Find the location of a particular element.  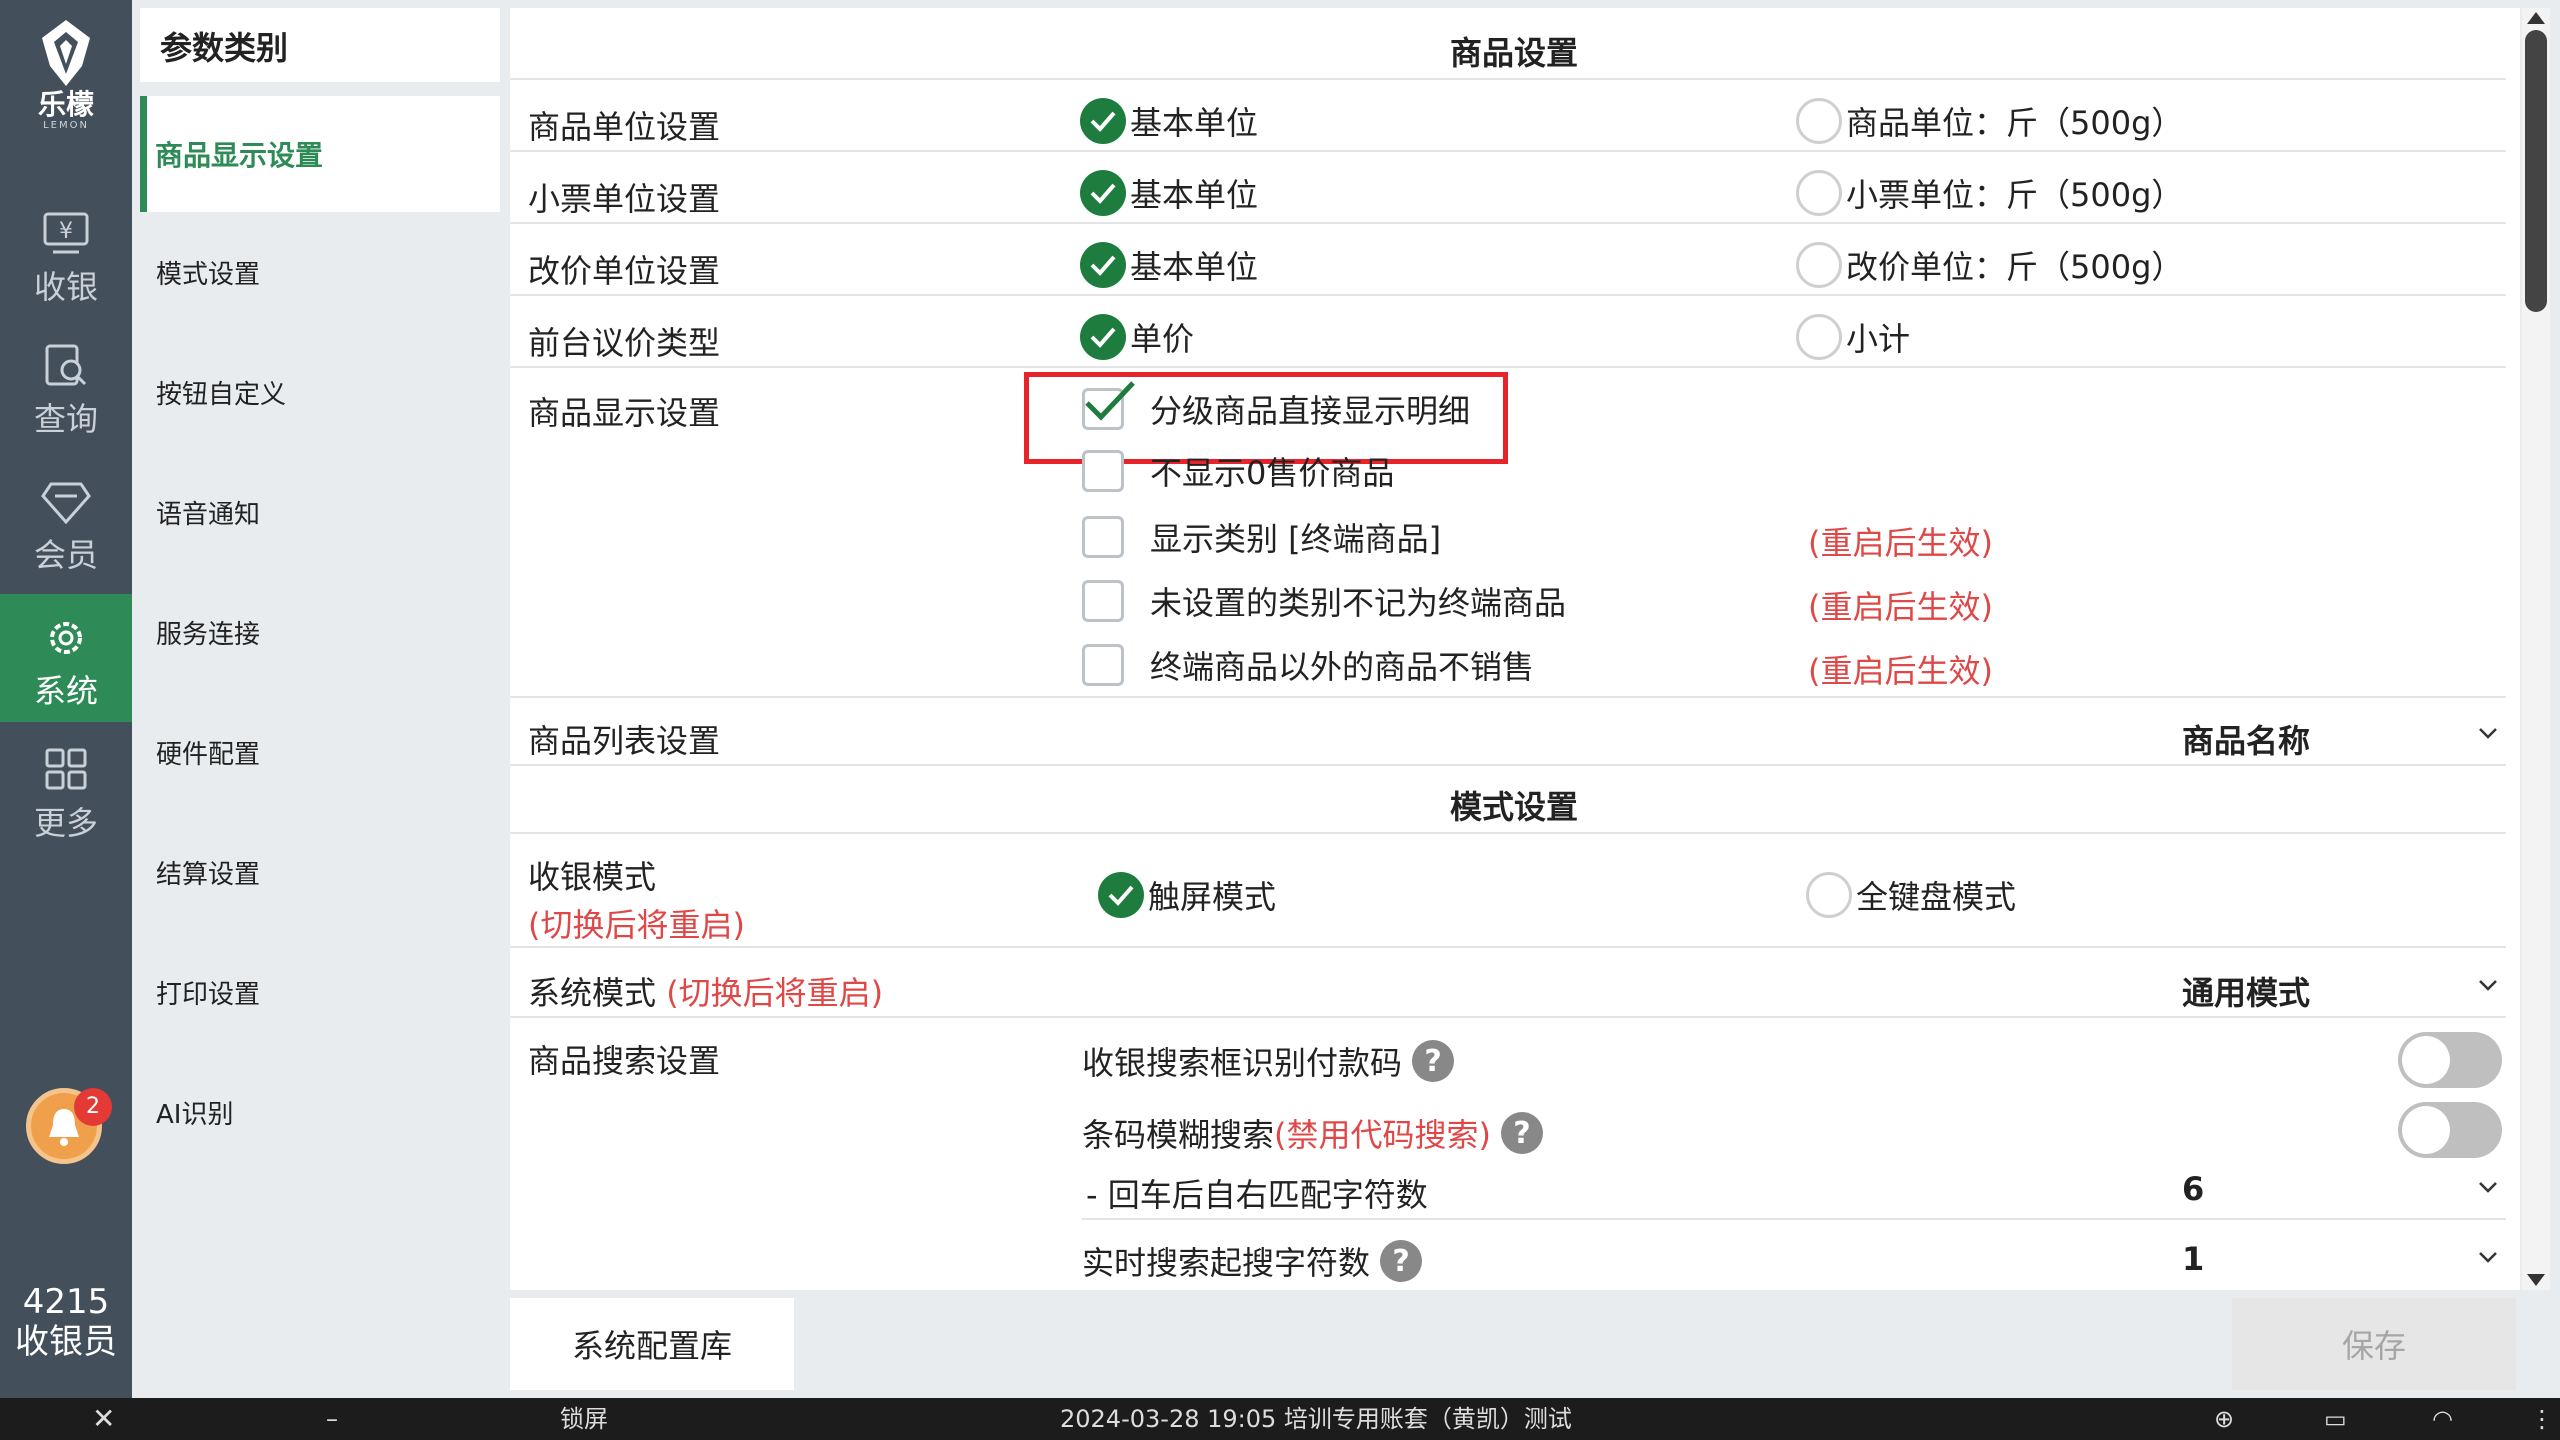

monitor-icon: ▭ is located at coordinates (2335, 1419).